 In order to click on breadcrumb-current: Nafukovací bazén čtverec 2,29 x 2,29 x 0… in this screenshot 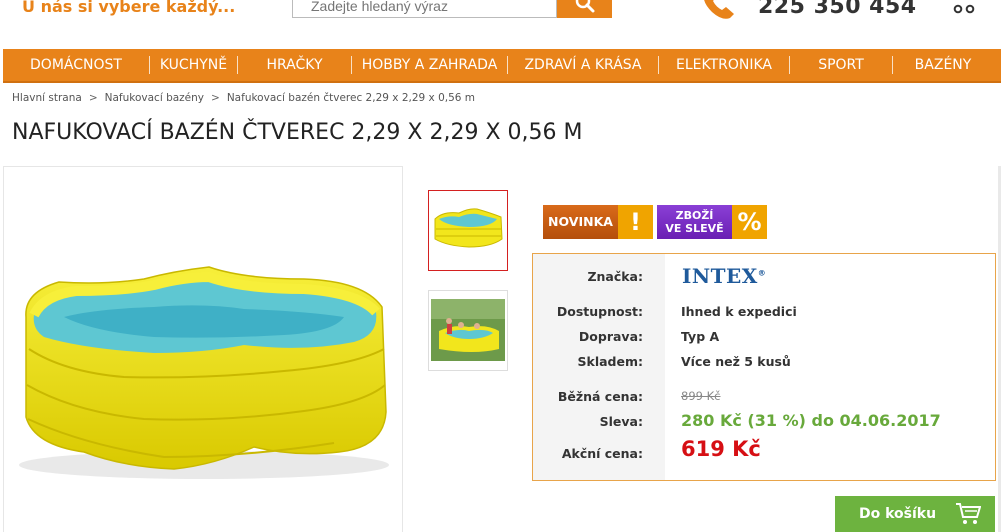, I will do `click(351, 98)`.